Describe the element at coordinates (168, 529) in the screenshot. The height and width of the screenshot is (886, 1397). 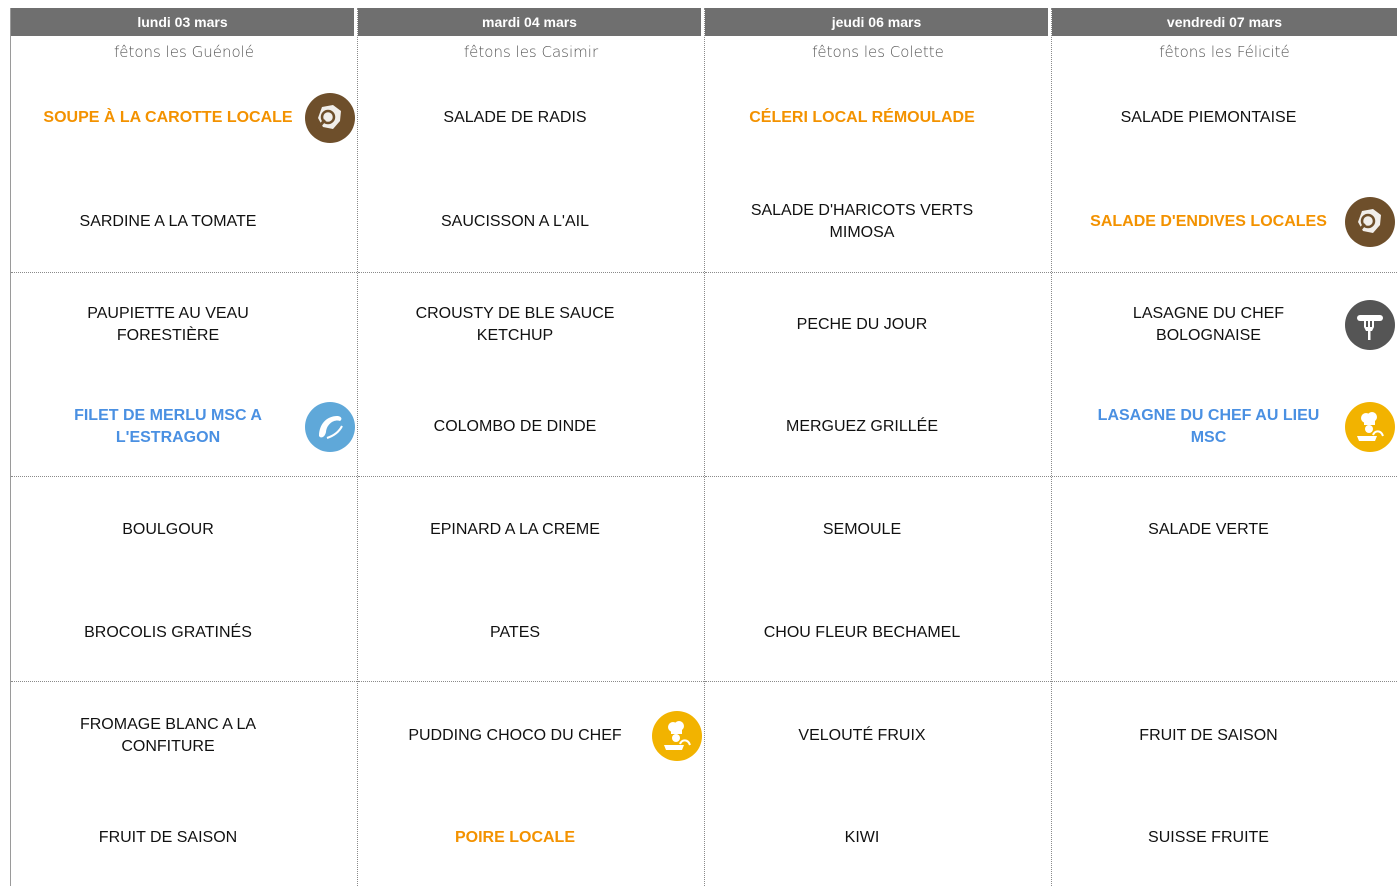
I see `menu-item-label: BOULGOUR` at that location.